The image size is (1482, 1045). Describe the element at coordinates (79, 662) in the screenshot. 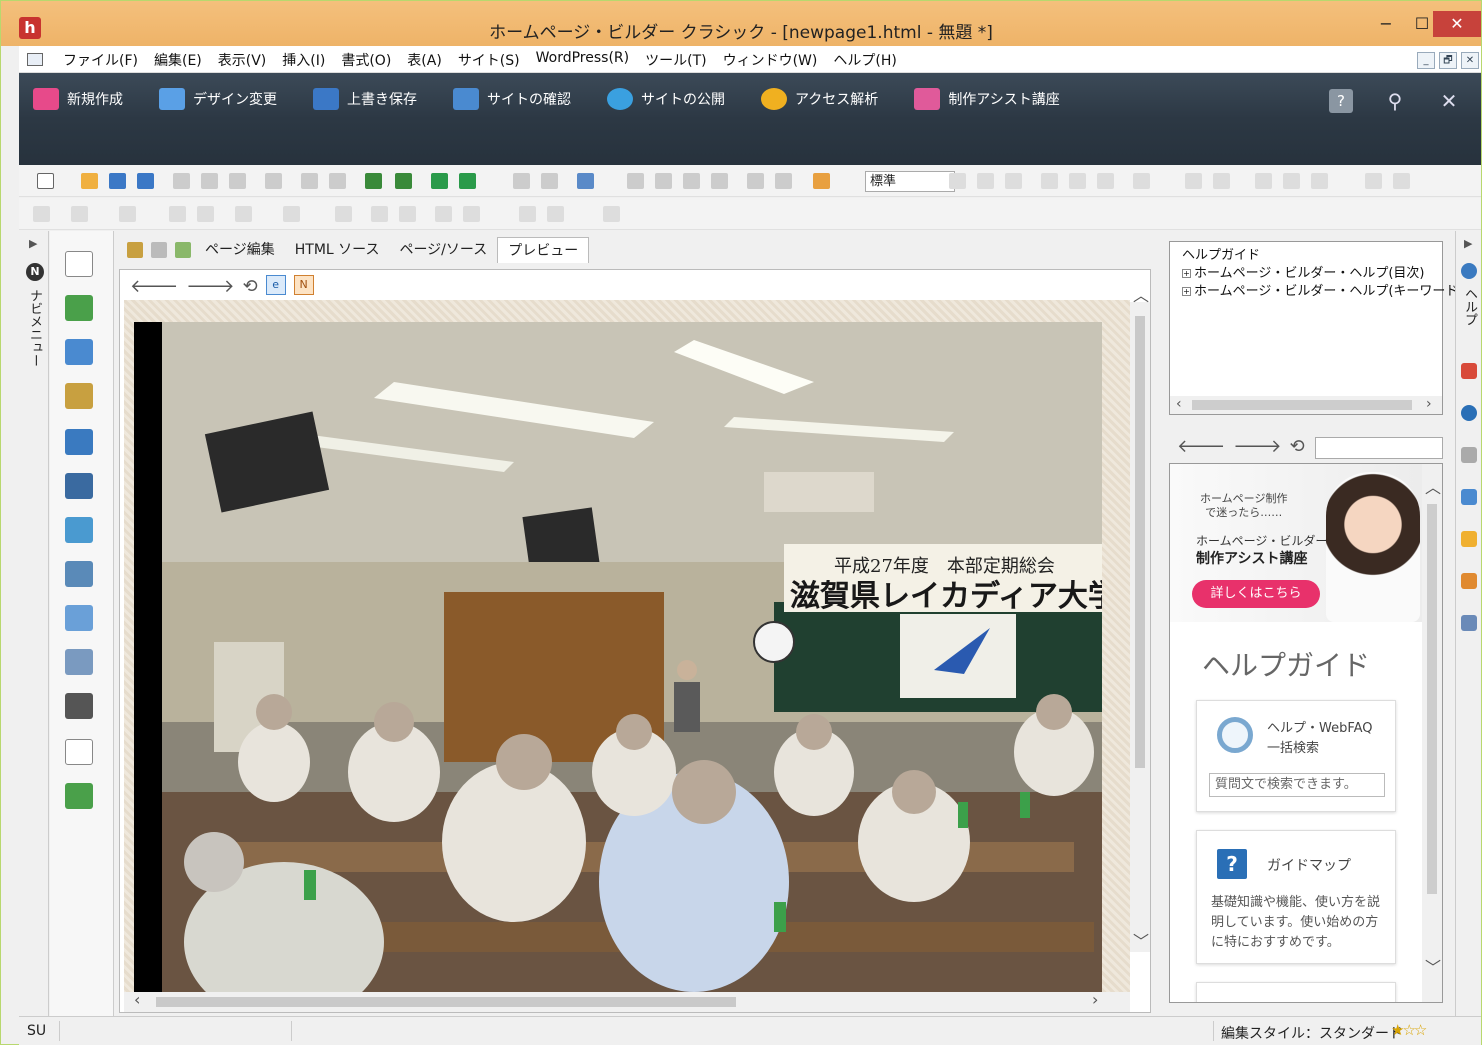

I see `list-items-icon` at that location.